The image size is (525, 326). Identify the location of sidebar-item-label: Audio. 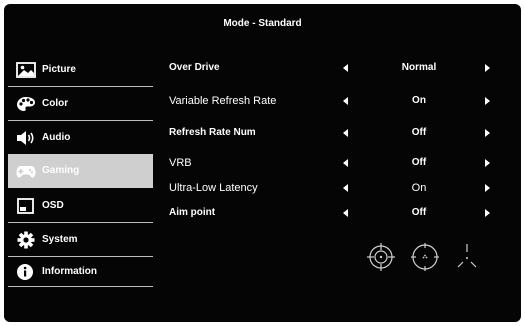
(56, 137).